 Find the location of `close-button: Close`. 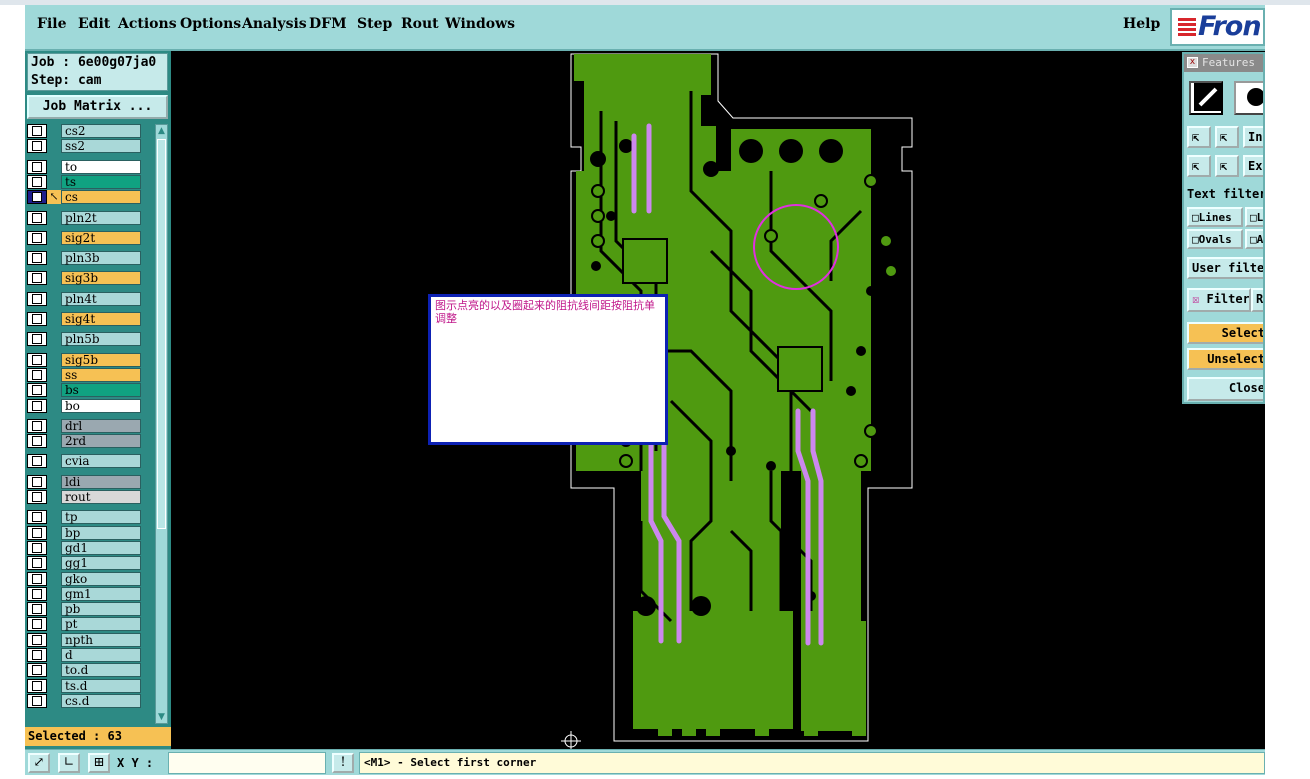

close-button: Close is located at coordinates (1225, 389).